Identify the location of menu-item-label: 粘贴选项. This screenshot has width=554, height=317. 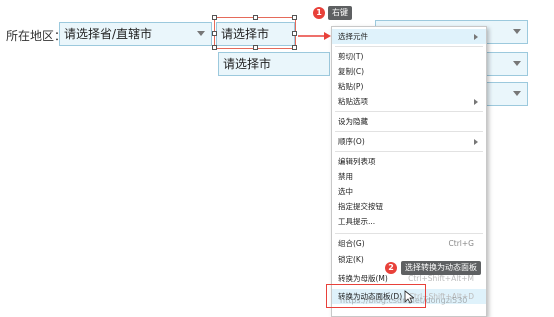
(353, 101).